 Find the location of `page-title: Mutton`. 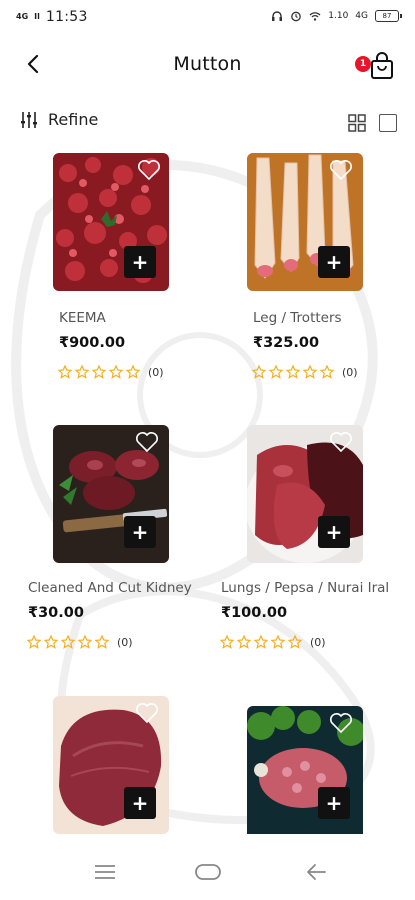

page-title: Mutton is located at coordinates (207, 64).